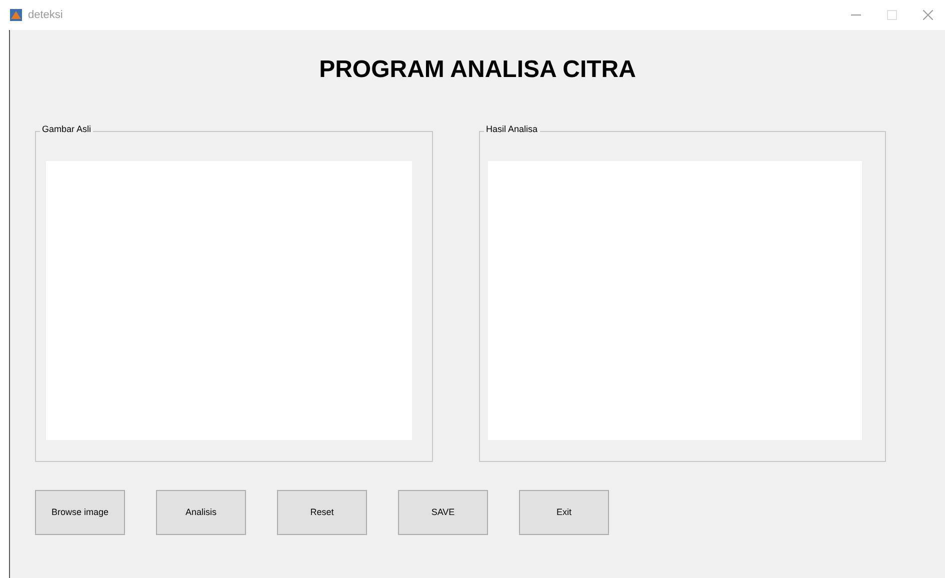  I want to click on page-heading: PROGRAM ANALISA CITRA, so click(477, 70).